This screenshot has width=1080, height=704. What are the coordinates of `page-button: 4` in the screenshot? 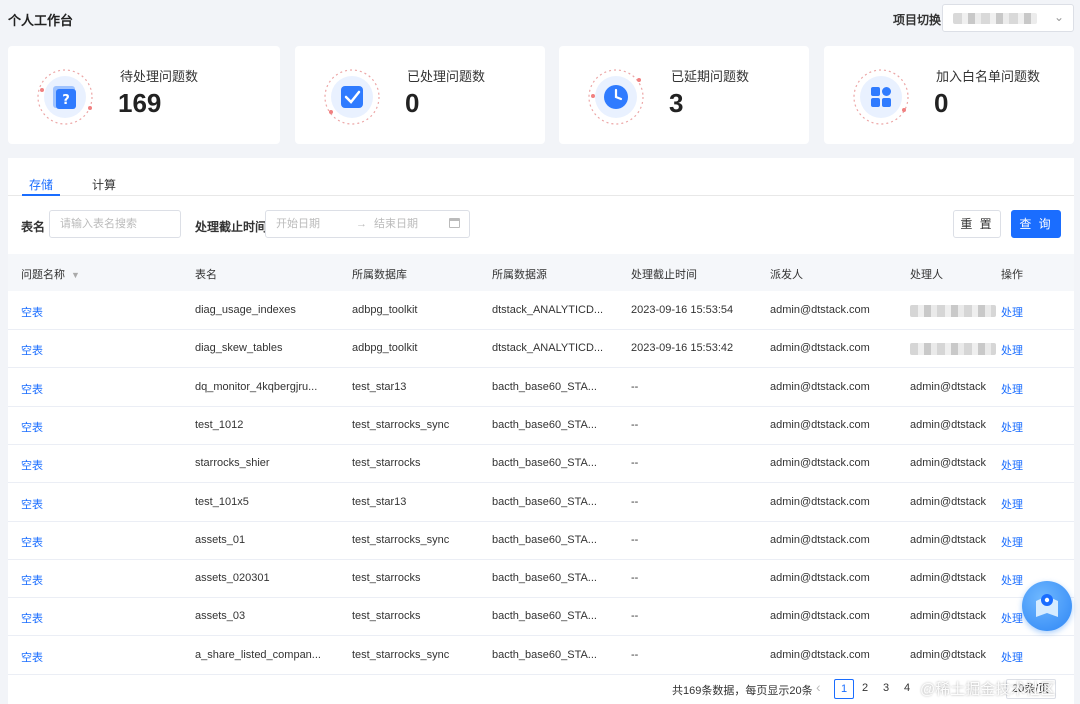 It's located at (907, 689).